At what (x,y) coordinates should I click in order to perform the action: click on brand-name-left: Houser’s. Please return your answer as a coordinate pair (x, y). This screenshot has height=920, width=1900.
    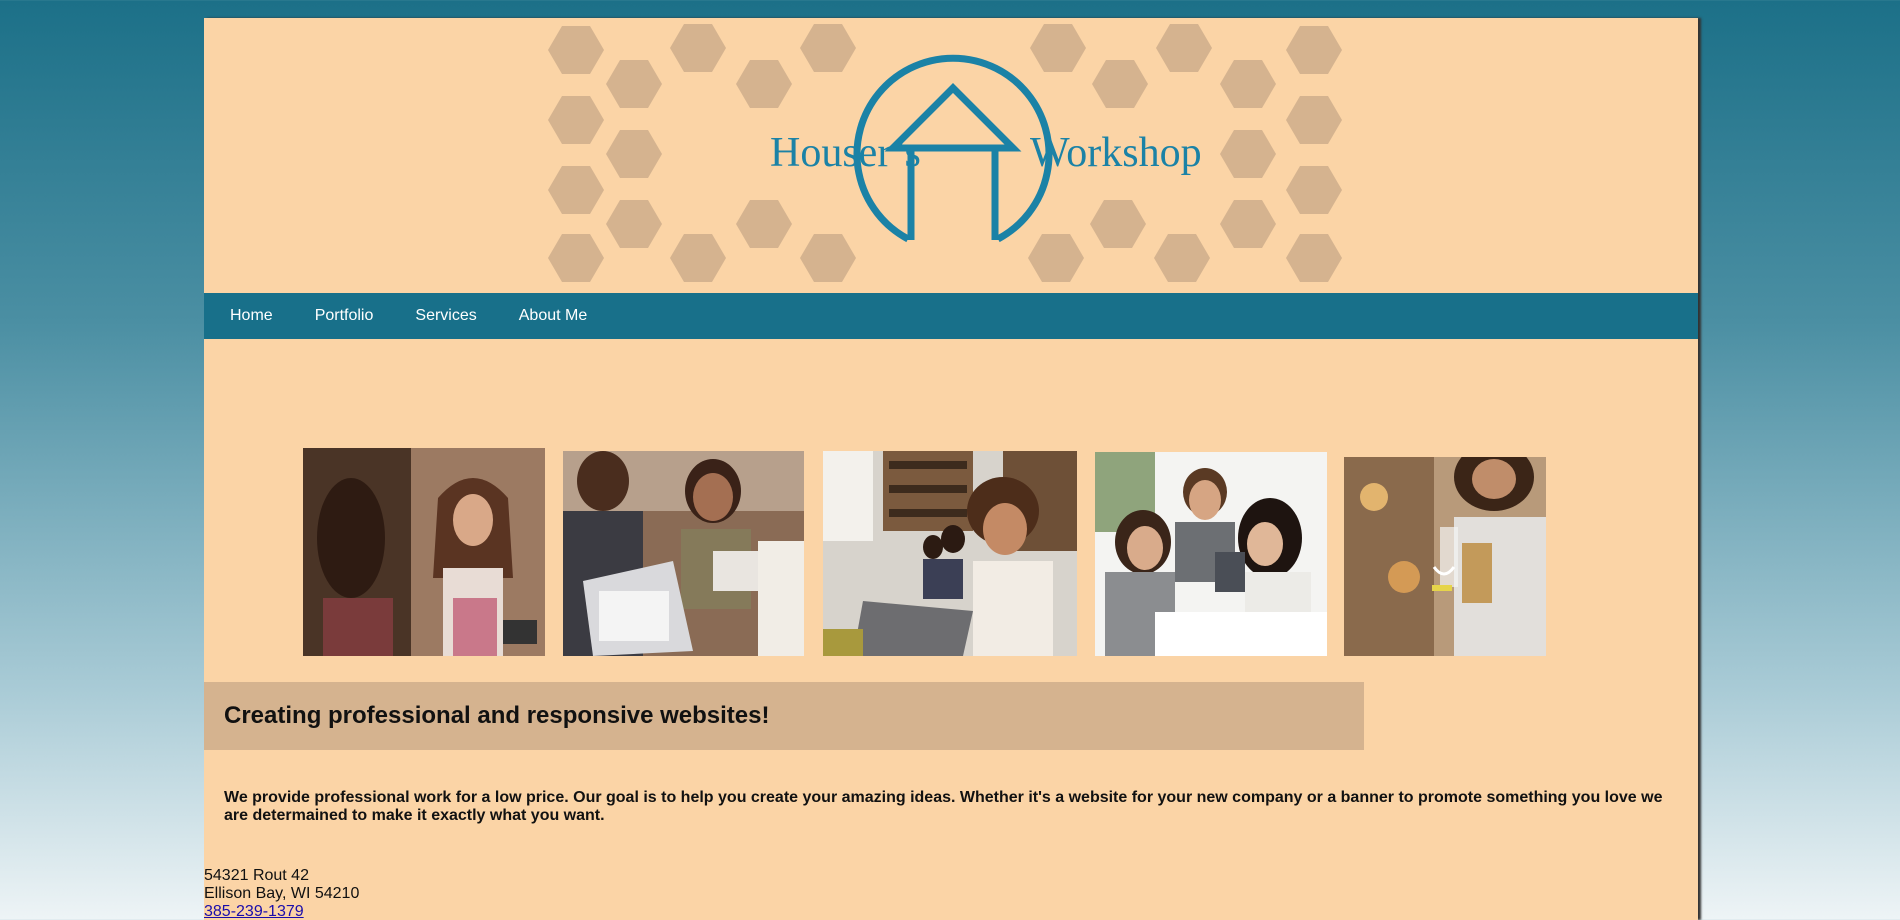
    Looking at the image, I should click on (845, 153).